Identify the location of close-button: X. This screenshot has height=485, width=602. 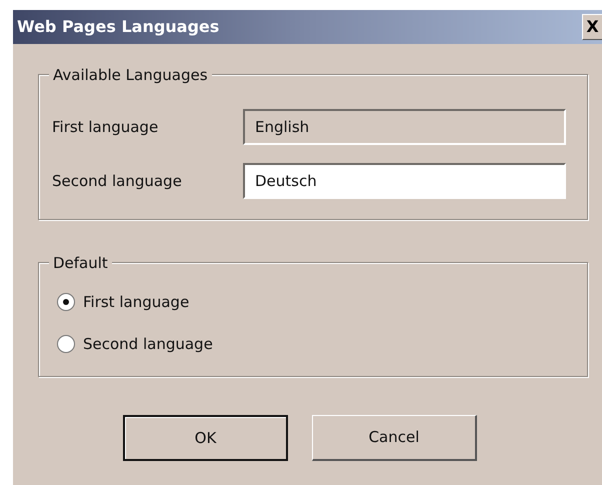
(592, 27).